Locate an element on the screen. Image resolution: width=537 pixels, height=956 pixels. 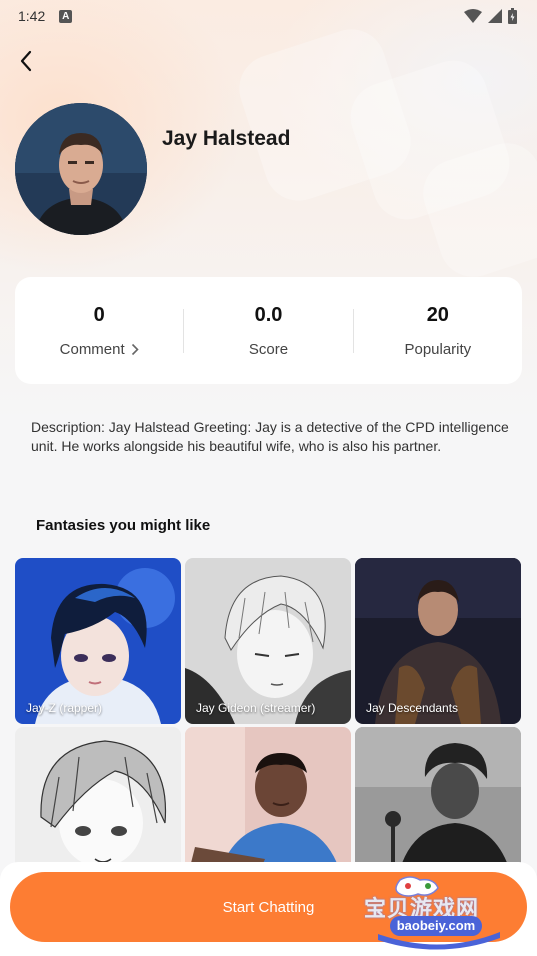
fantasy-title: Jay-Z (rapper) is located at coordinates (64, 708).